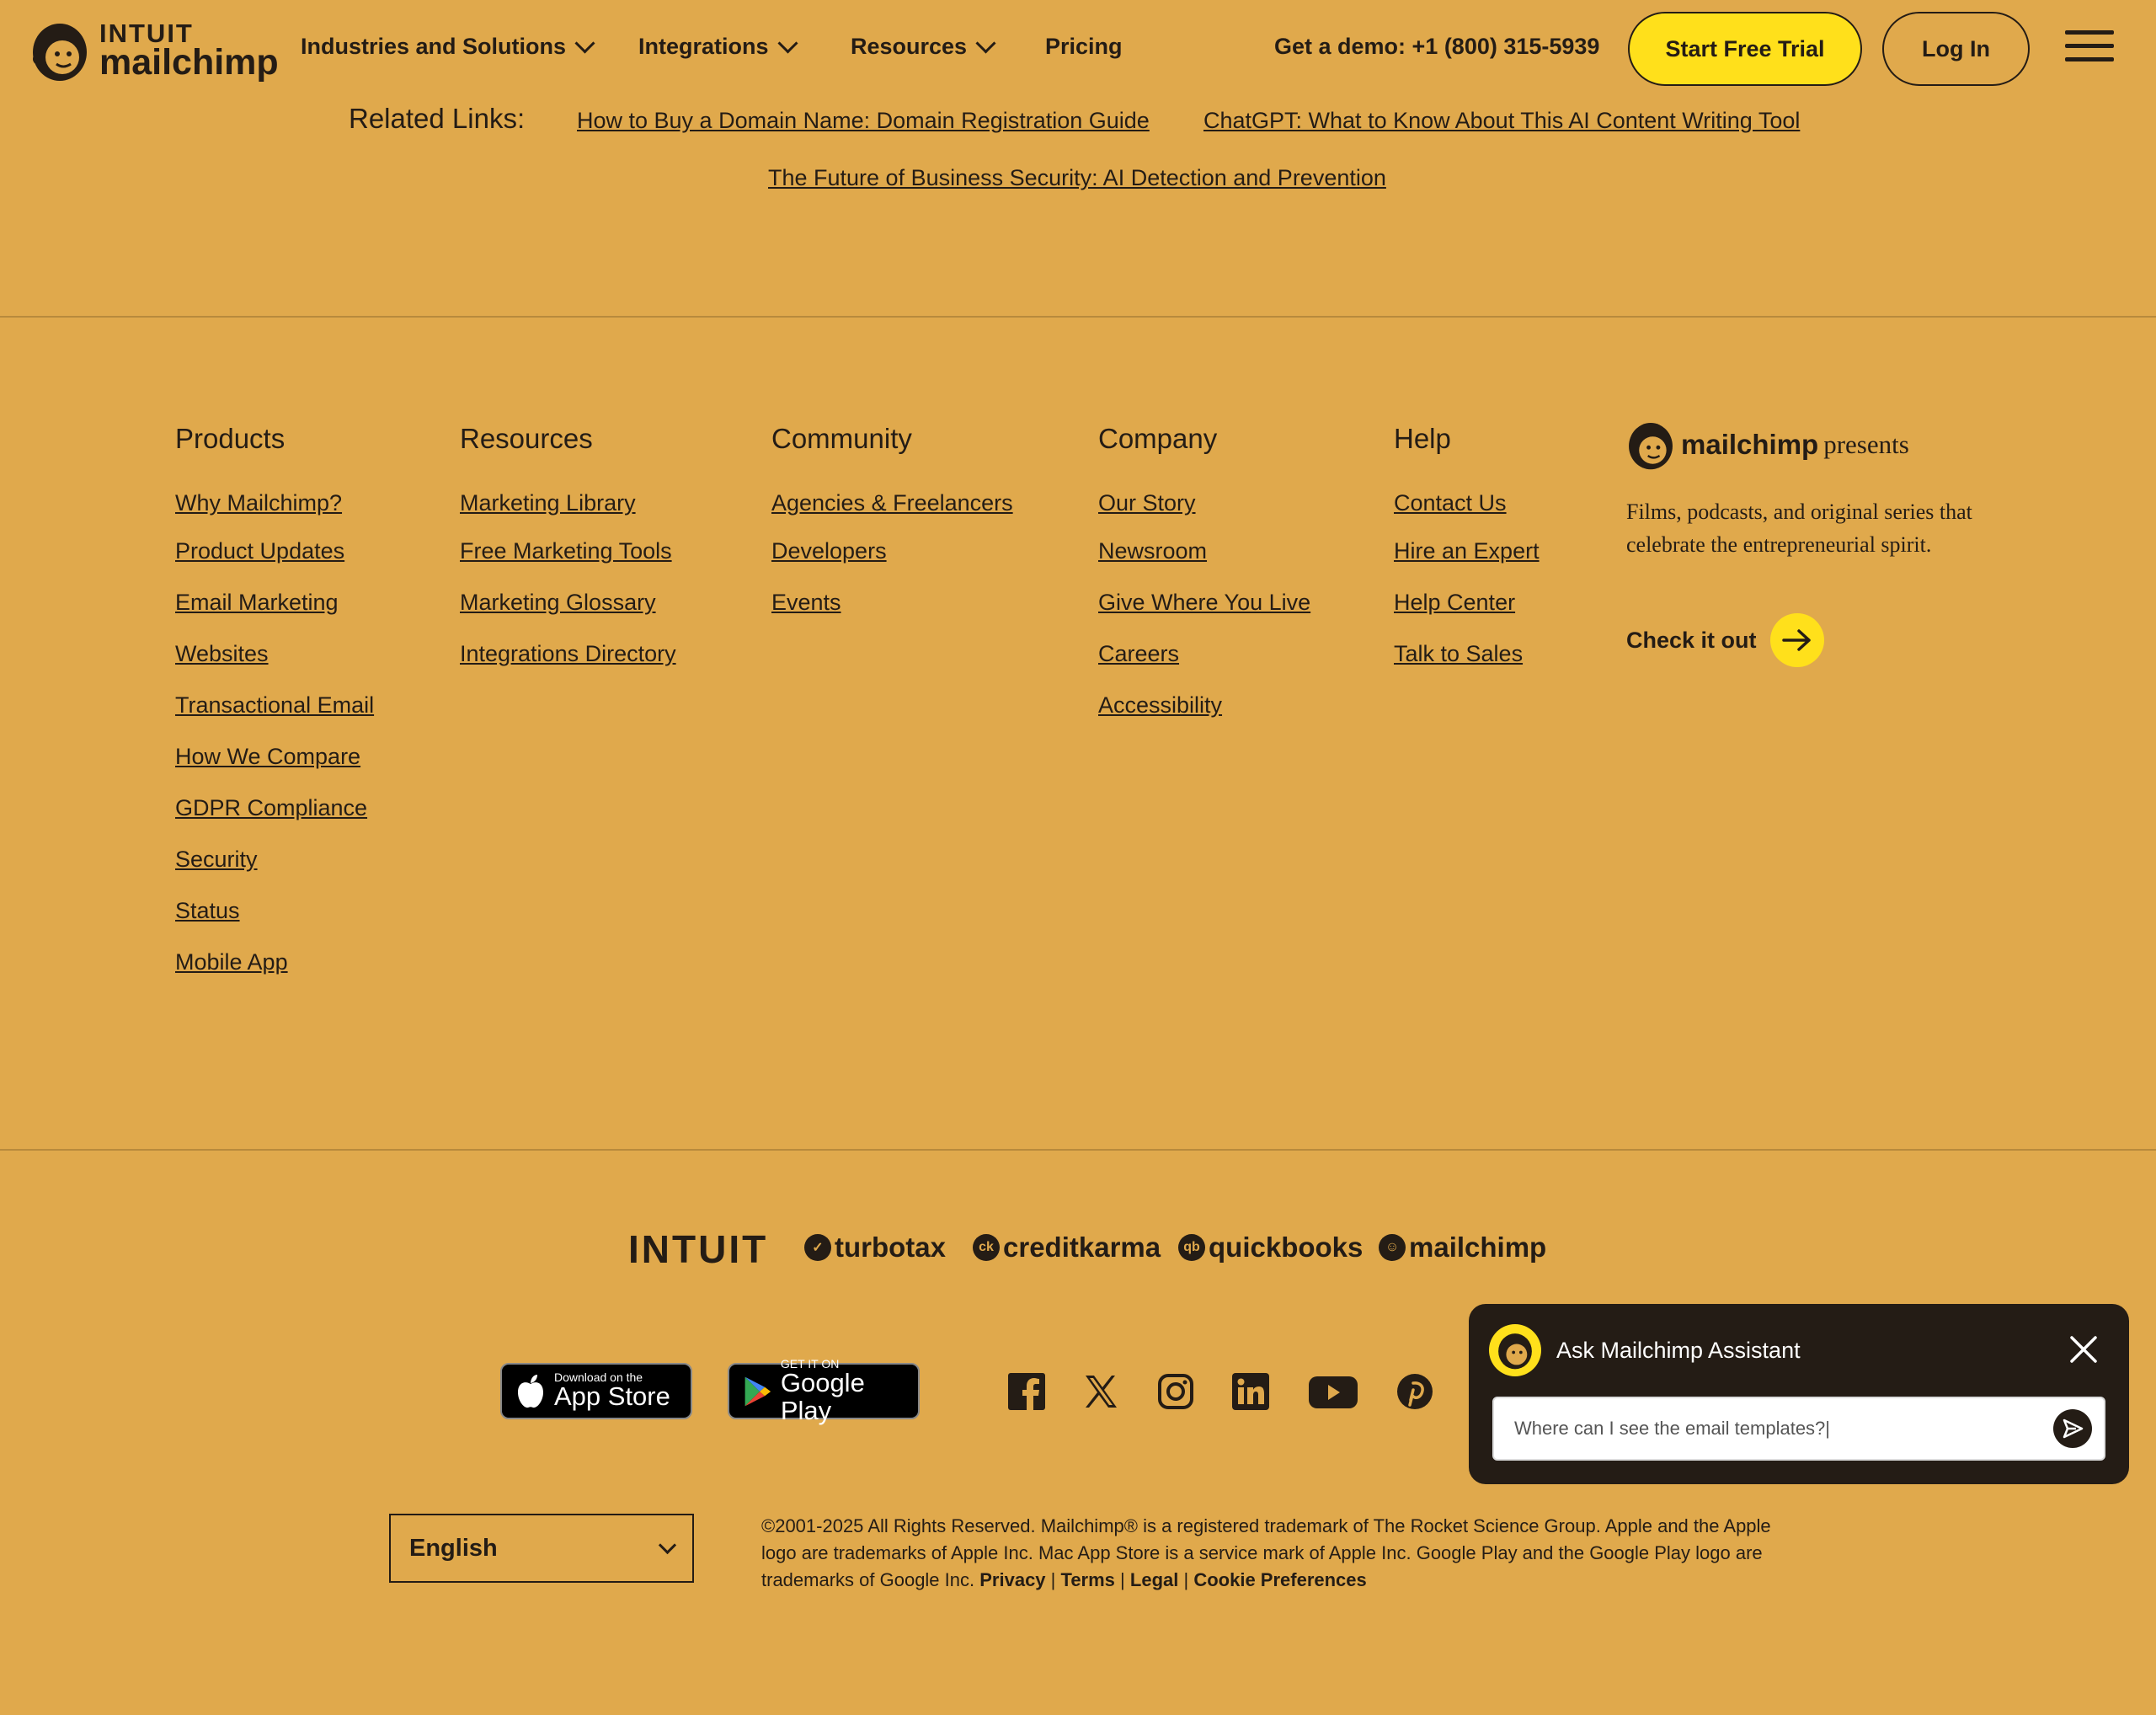  Describe the element at coordinates (568, 551) in the screenshot. I see `footer-link: Free Marketing Tools` at that location.